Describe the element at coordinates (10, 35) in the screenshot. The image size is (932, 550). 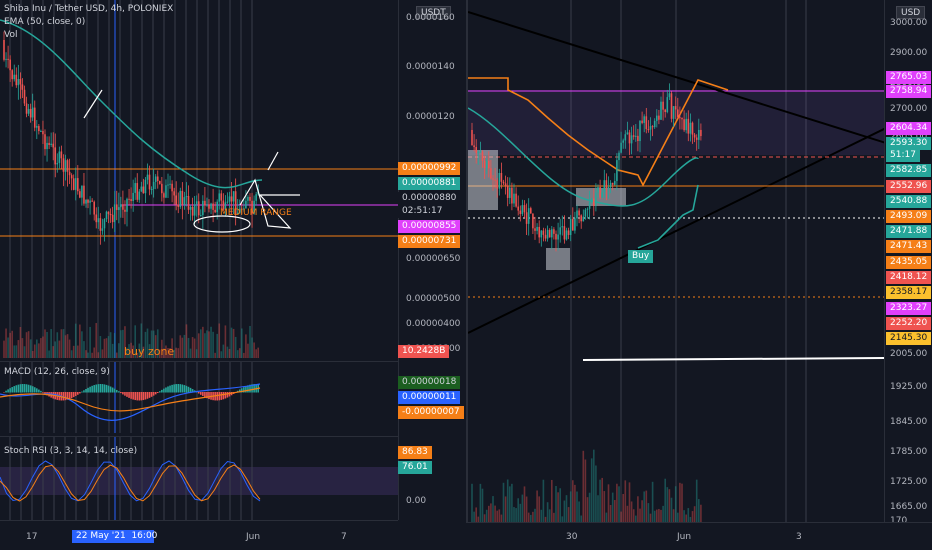
I see `vol-legend: Vol` at that location.